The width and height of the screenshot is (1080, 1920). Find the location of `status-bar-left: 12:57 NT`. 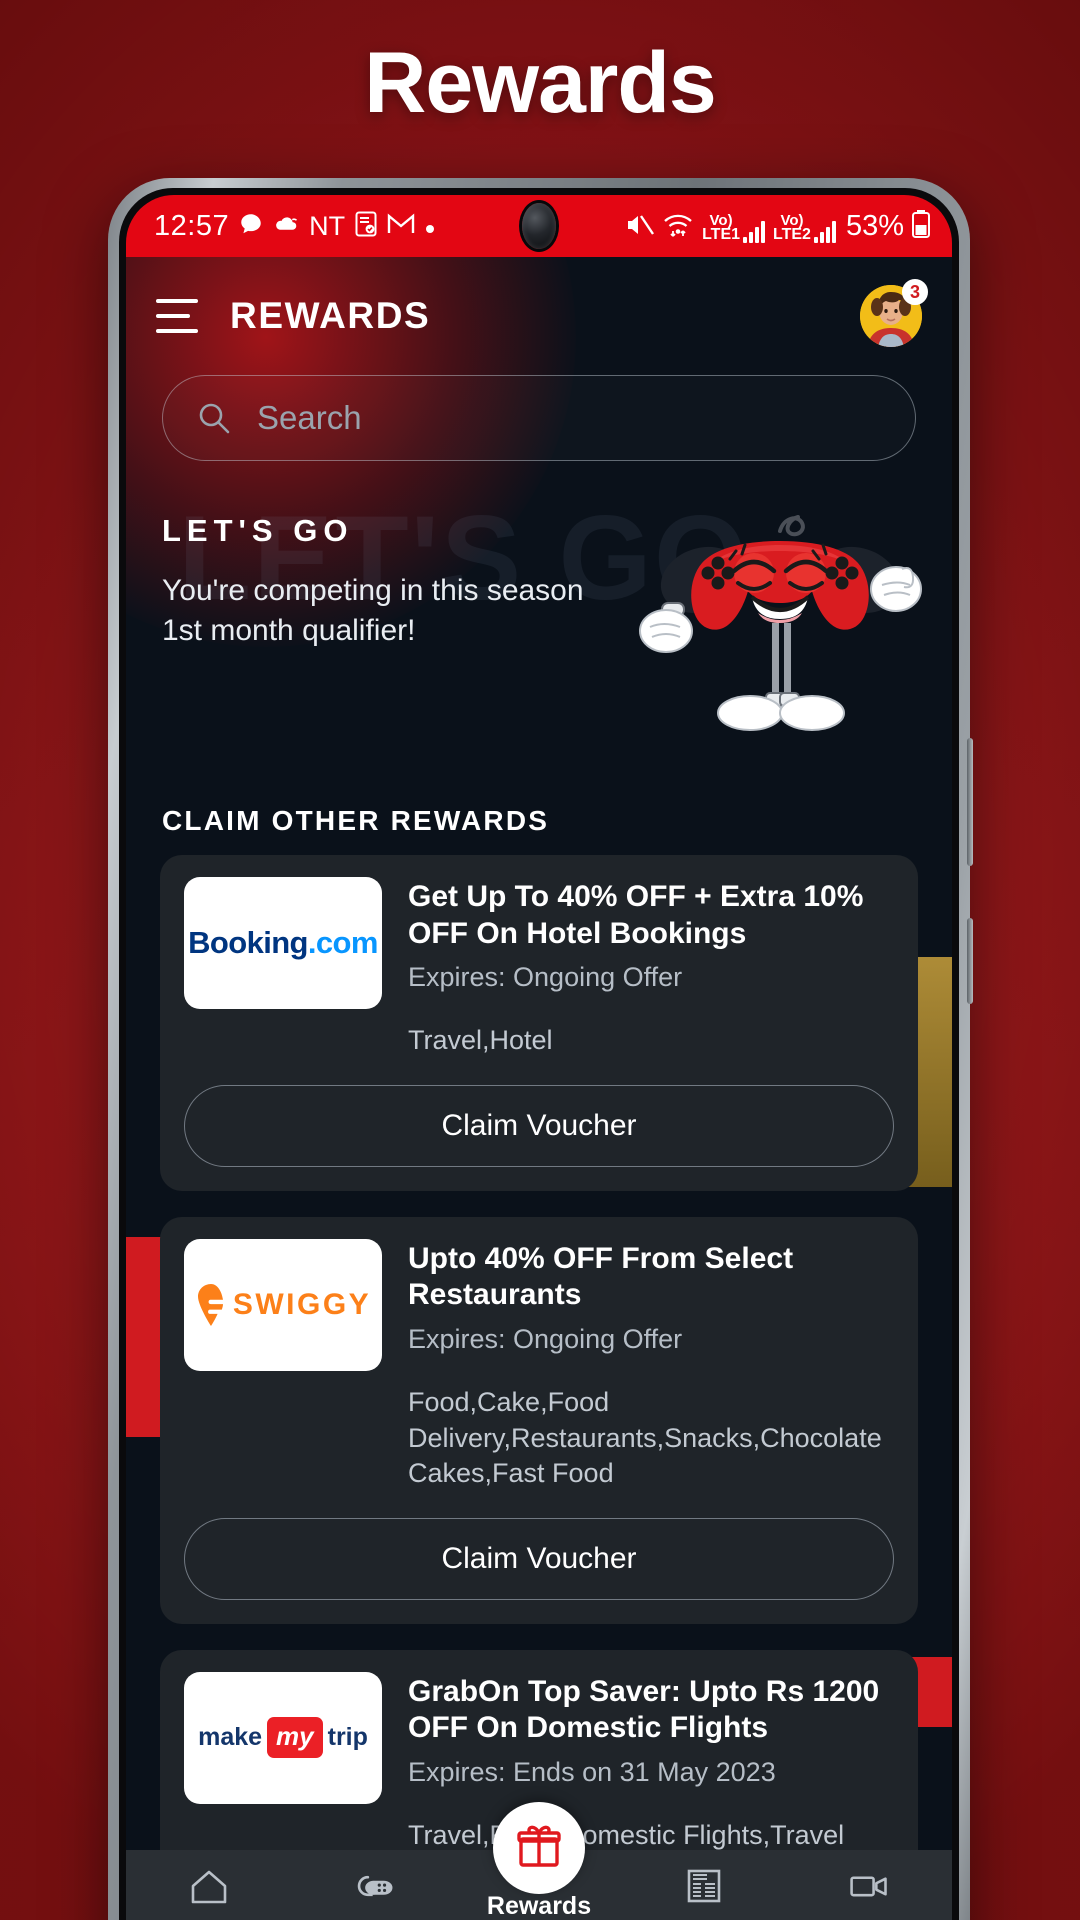

status-bar-left: 12:57 NT is located at coordinates (295, 226).